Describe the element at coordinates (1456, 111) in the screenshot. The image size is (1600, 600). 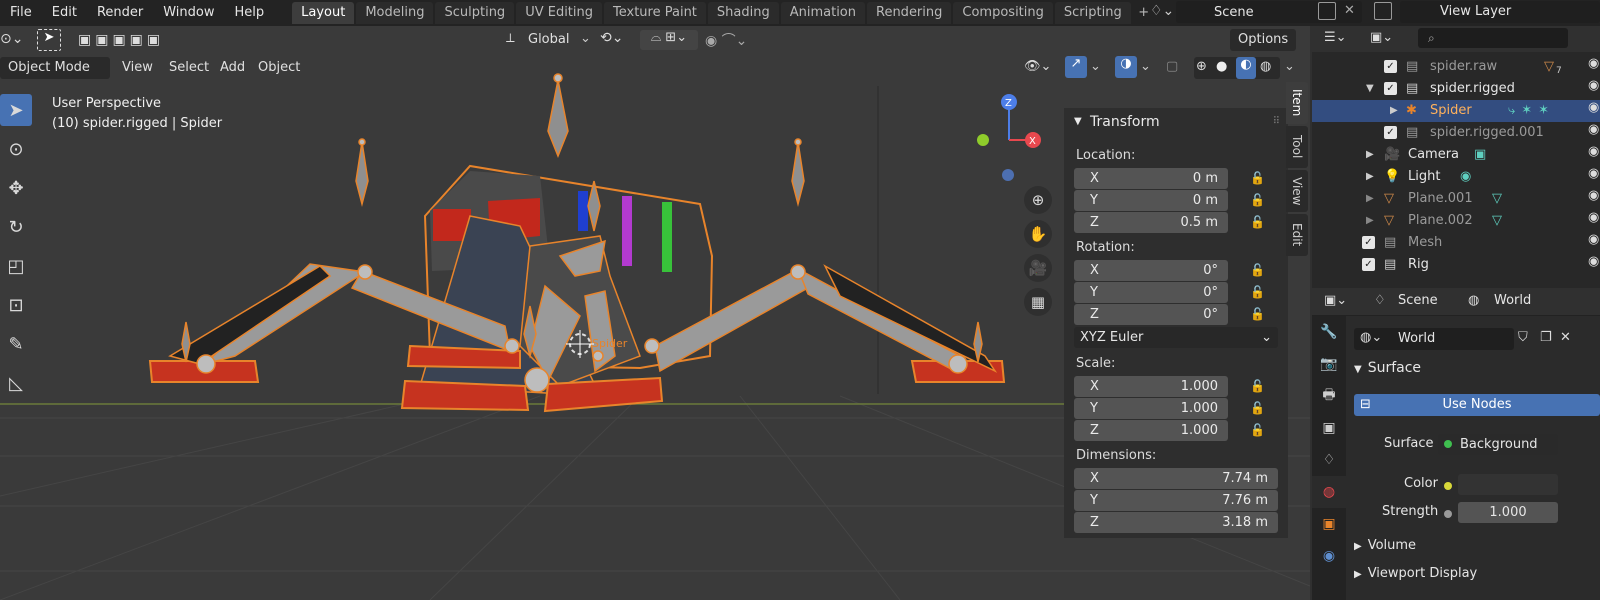
I see `outliner-row-spider: ▶ ✱ Spider ⤷✶✶` at that location.